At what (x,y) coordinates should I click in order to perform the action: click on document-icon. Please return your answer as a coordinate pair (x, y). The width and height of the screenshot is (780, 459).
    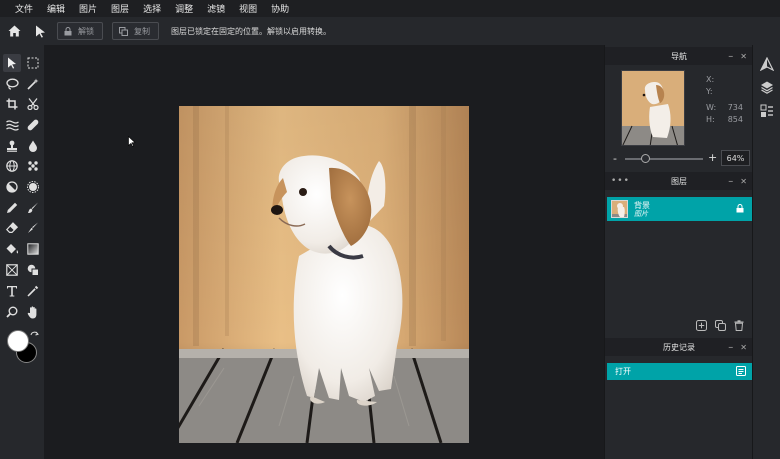
    Looking at the image, I should click on (741, 372).